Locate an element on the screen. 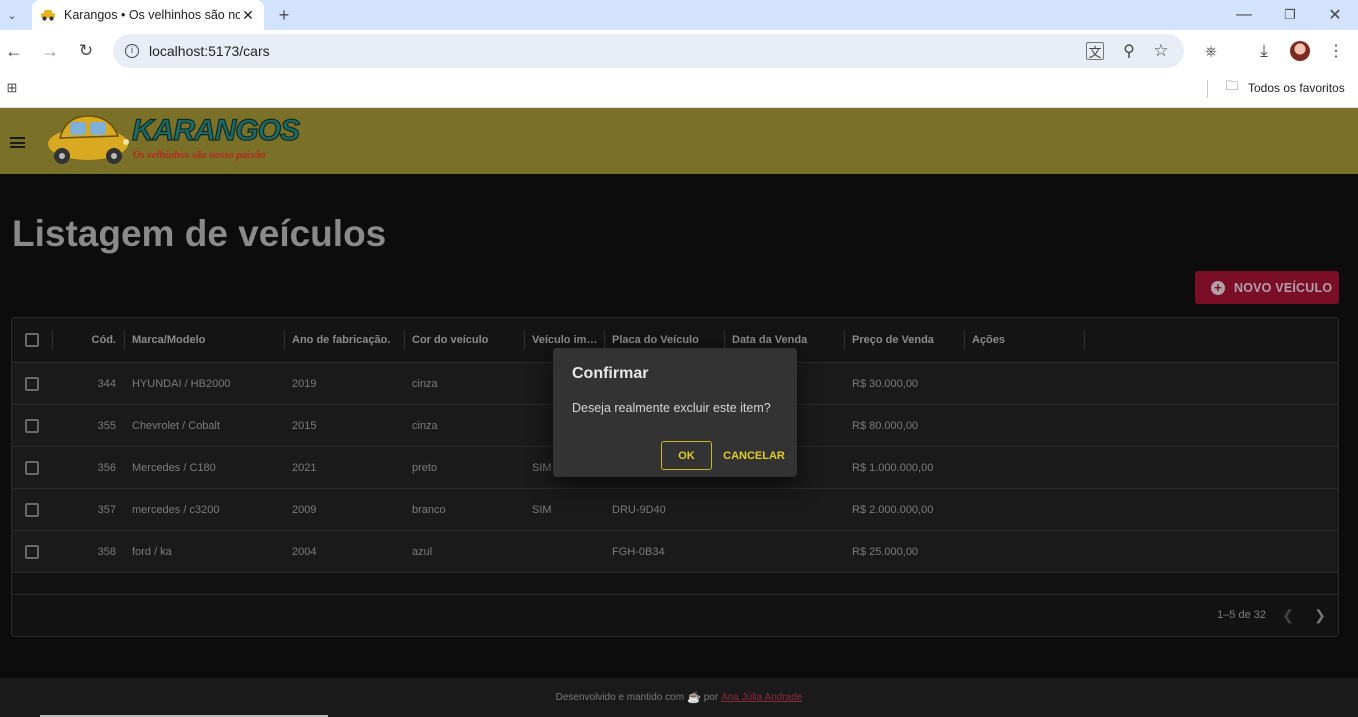 This screenshot has height=717, width=1358. cell-code: 358 is located at coordinates (106, 551).